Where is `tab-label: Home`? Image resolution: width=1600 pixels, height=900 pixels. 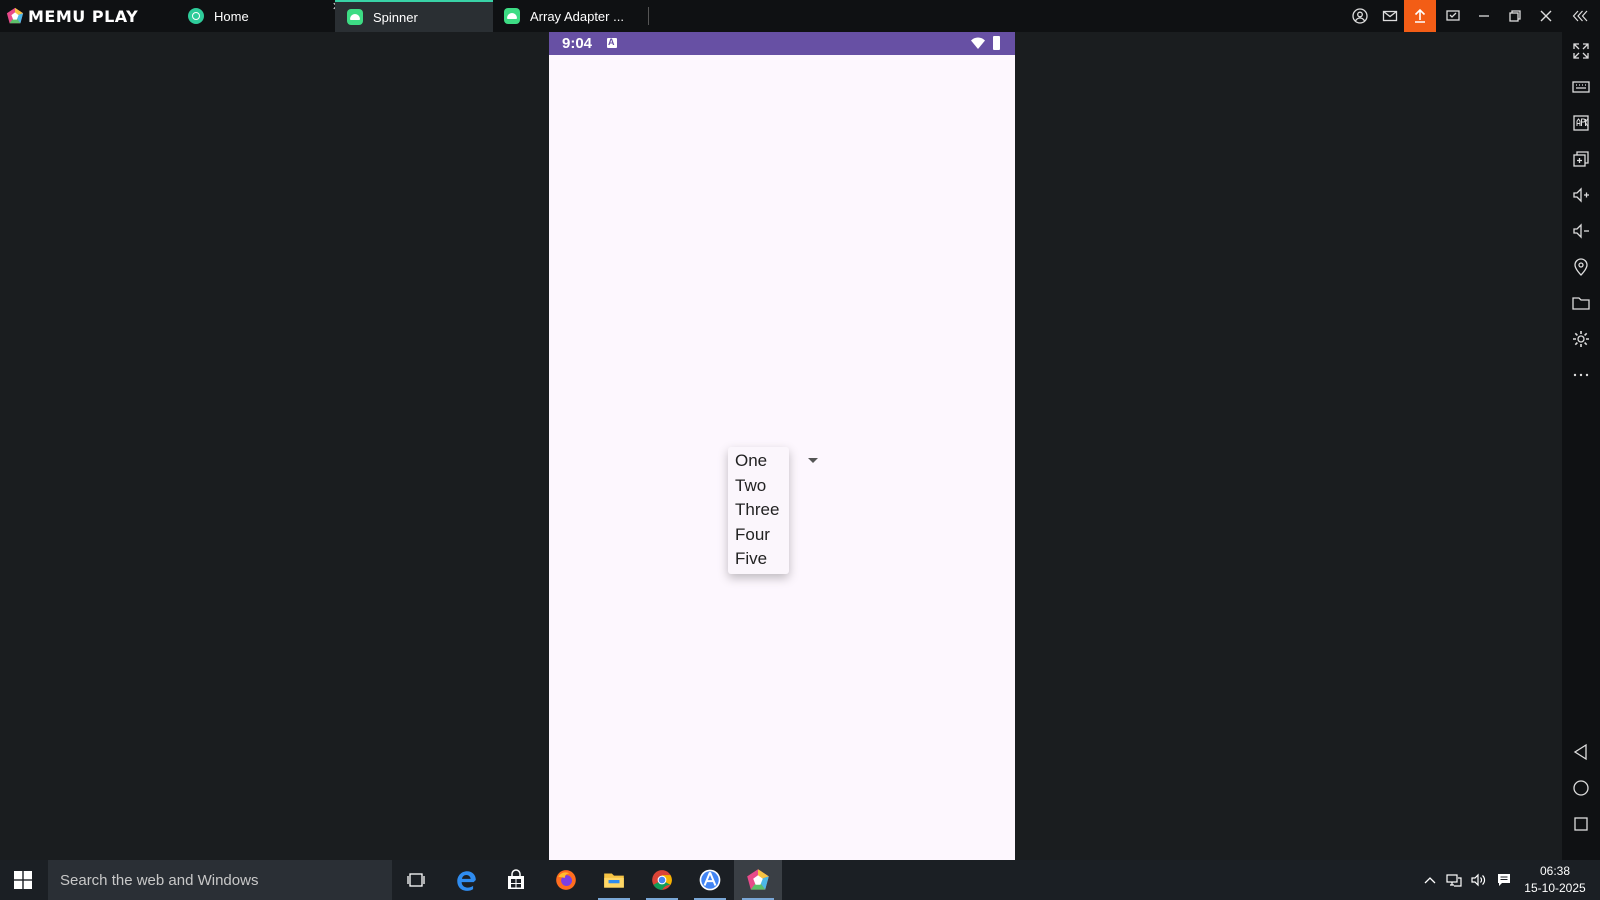
tab-label: Home is located at coordinates (231, 16).